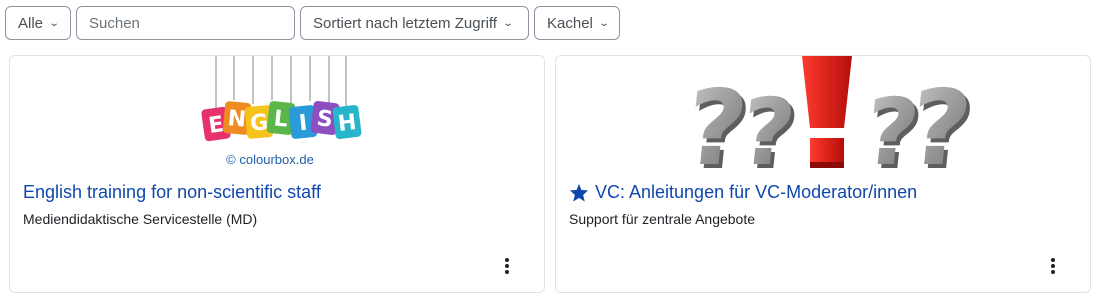  What do you see at coordinates (570, 23) in the screenshot?
I see `view-label: Kachel` at bounding box center [570, 23].